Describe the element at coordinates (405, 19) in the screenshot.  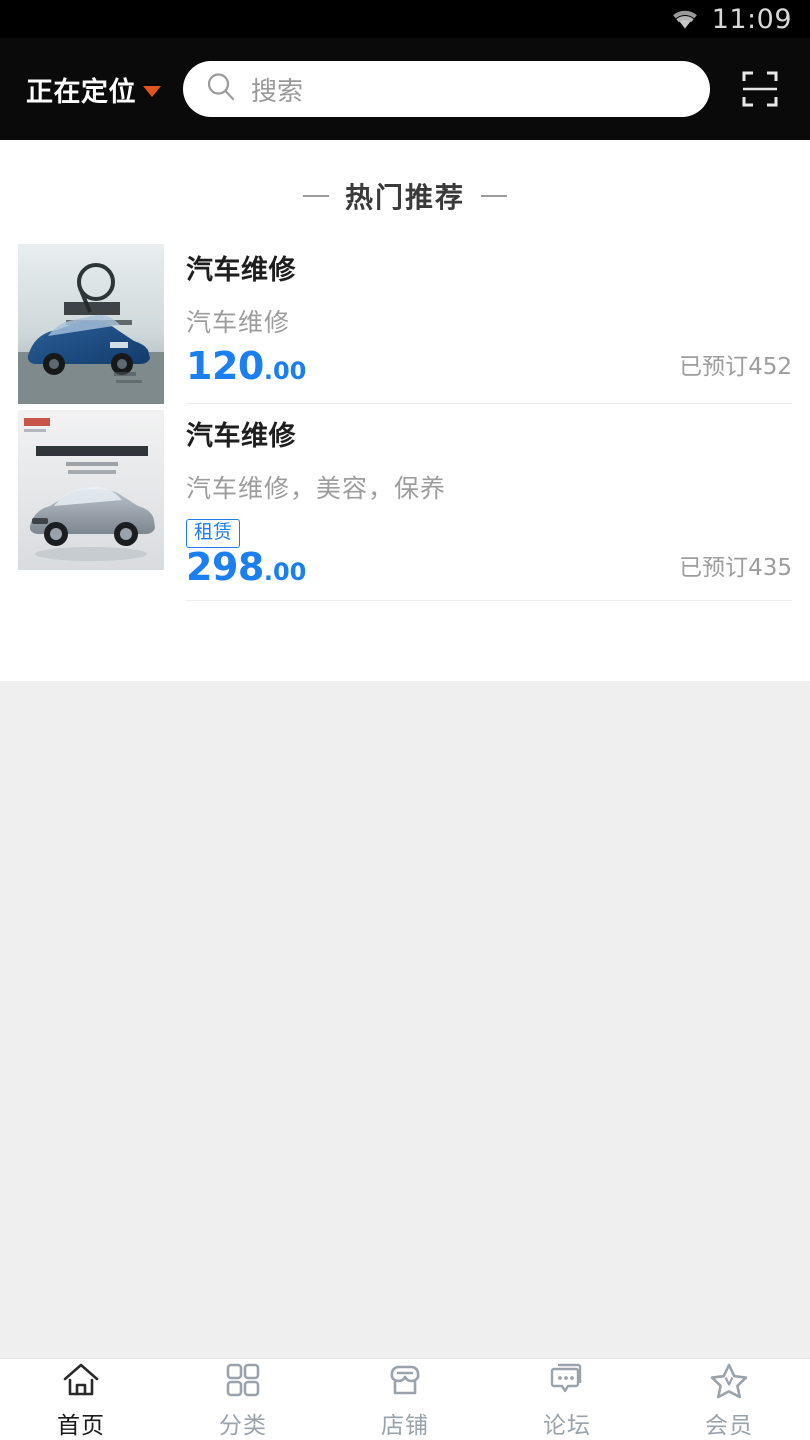
I see `status-bar: 11:09` at that location.